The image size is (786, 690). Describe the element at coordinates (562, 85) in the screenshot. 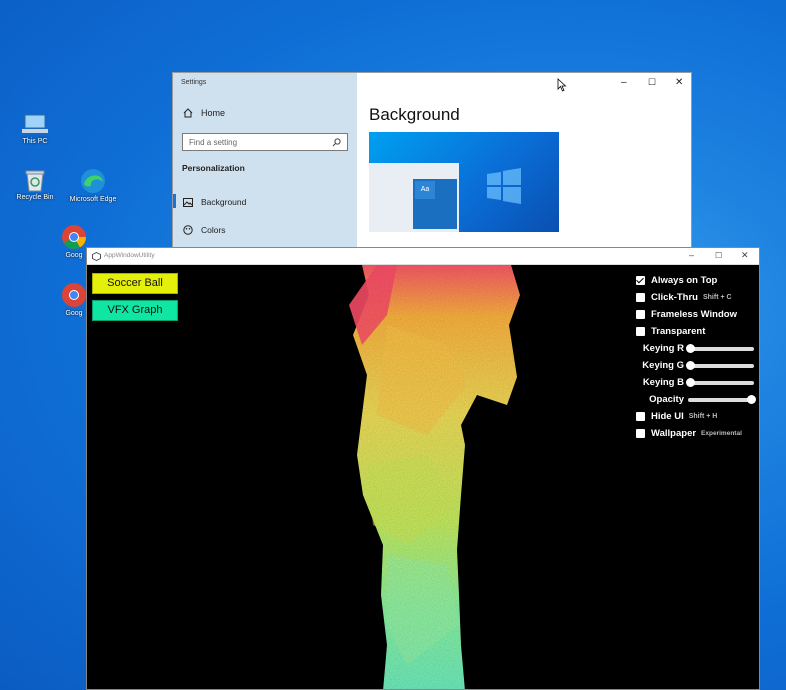

I see `mouse-cursor-icon` at that location.